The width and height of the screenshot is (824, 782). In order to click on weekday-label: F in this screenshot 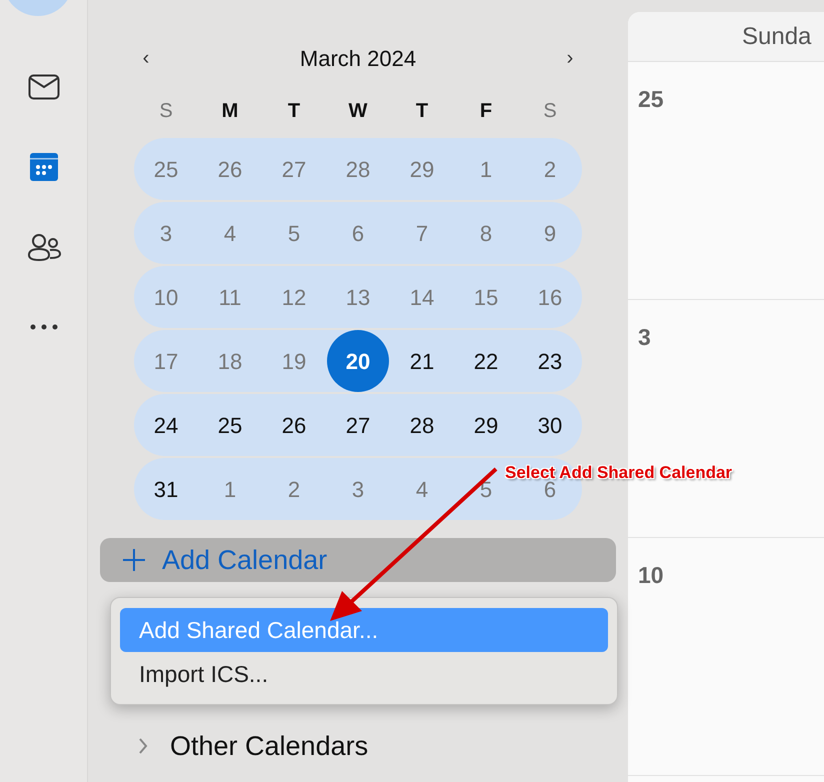, I will do `click(486, 111)`.